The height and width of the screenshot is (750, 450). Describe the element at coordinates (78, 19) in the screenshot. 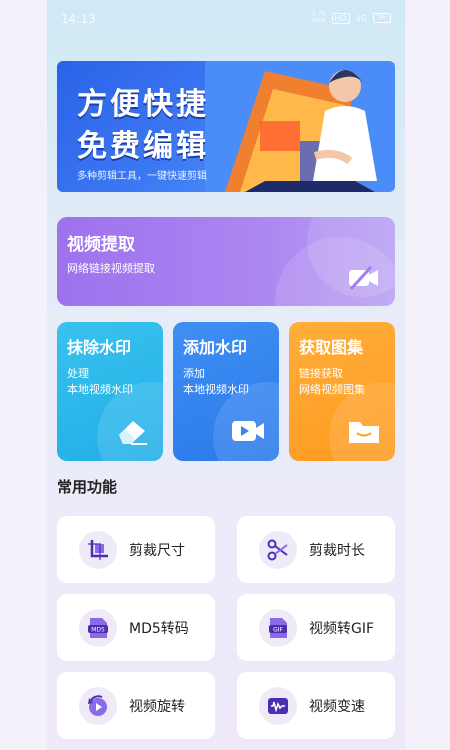

I see `status-time: 14:13` at that location.